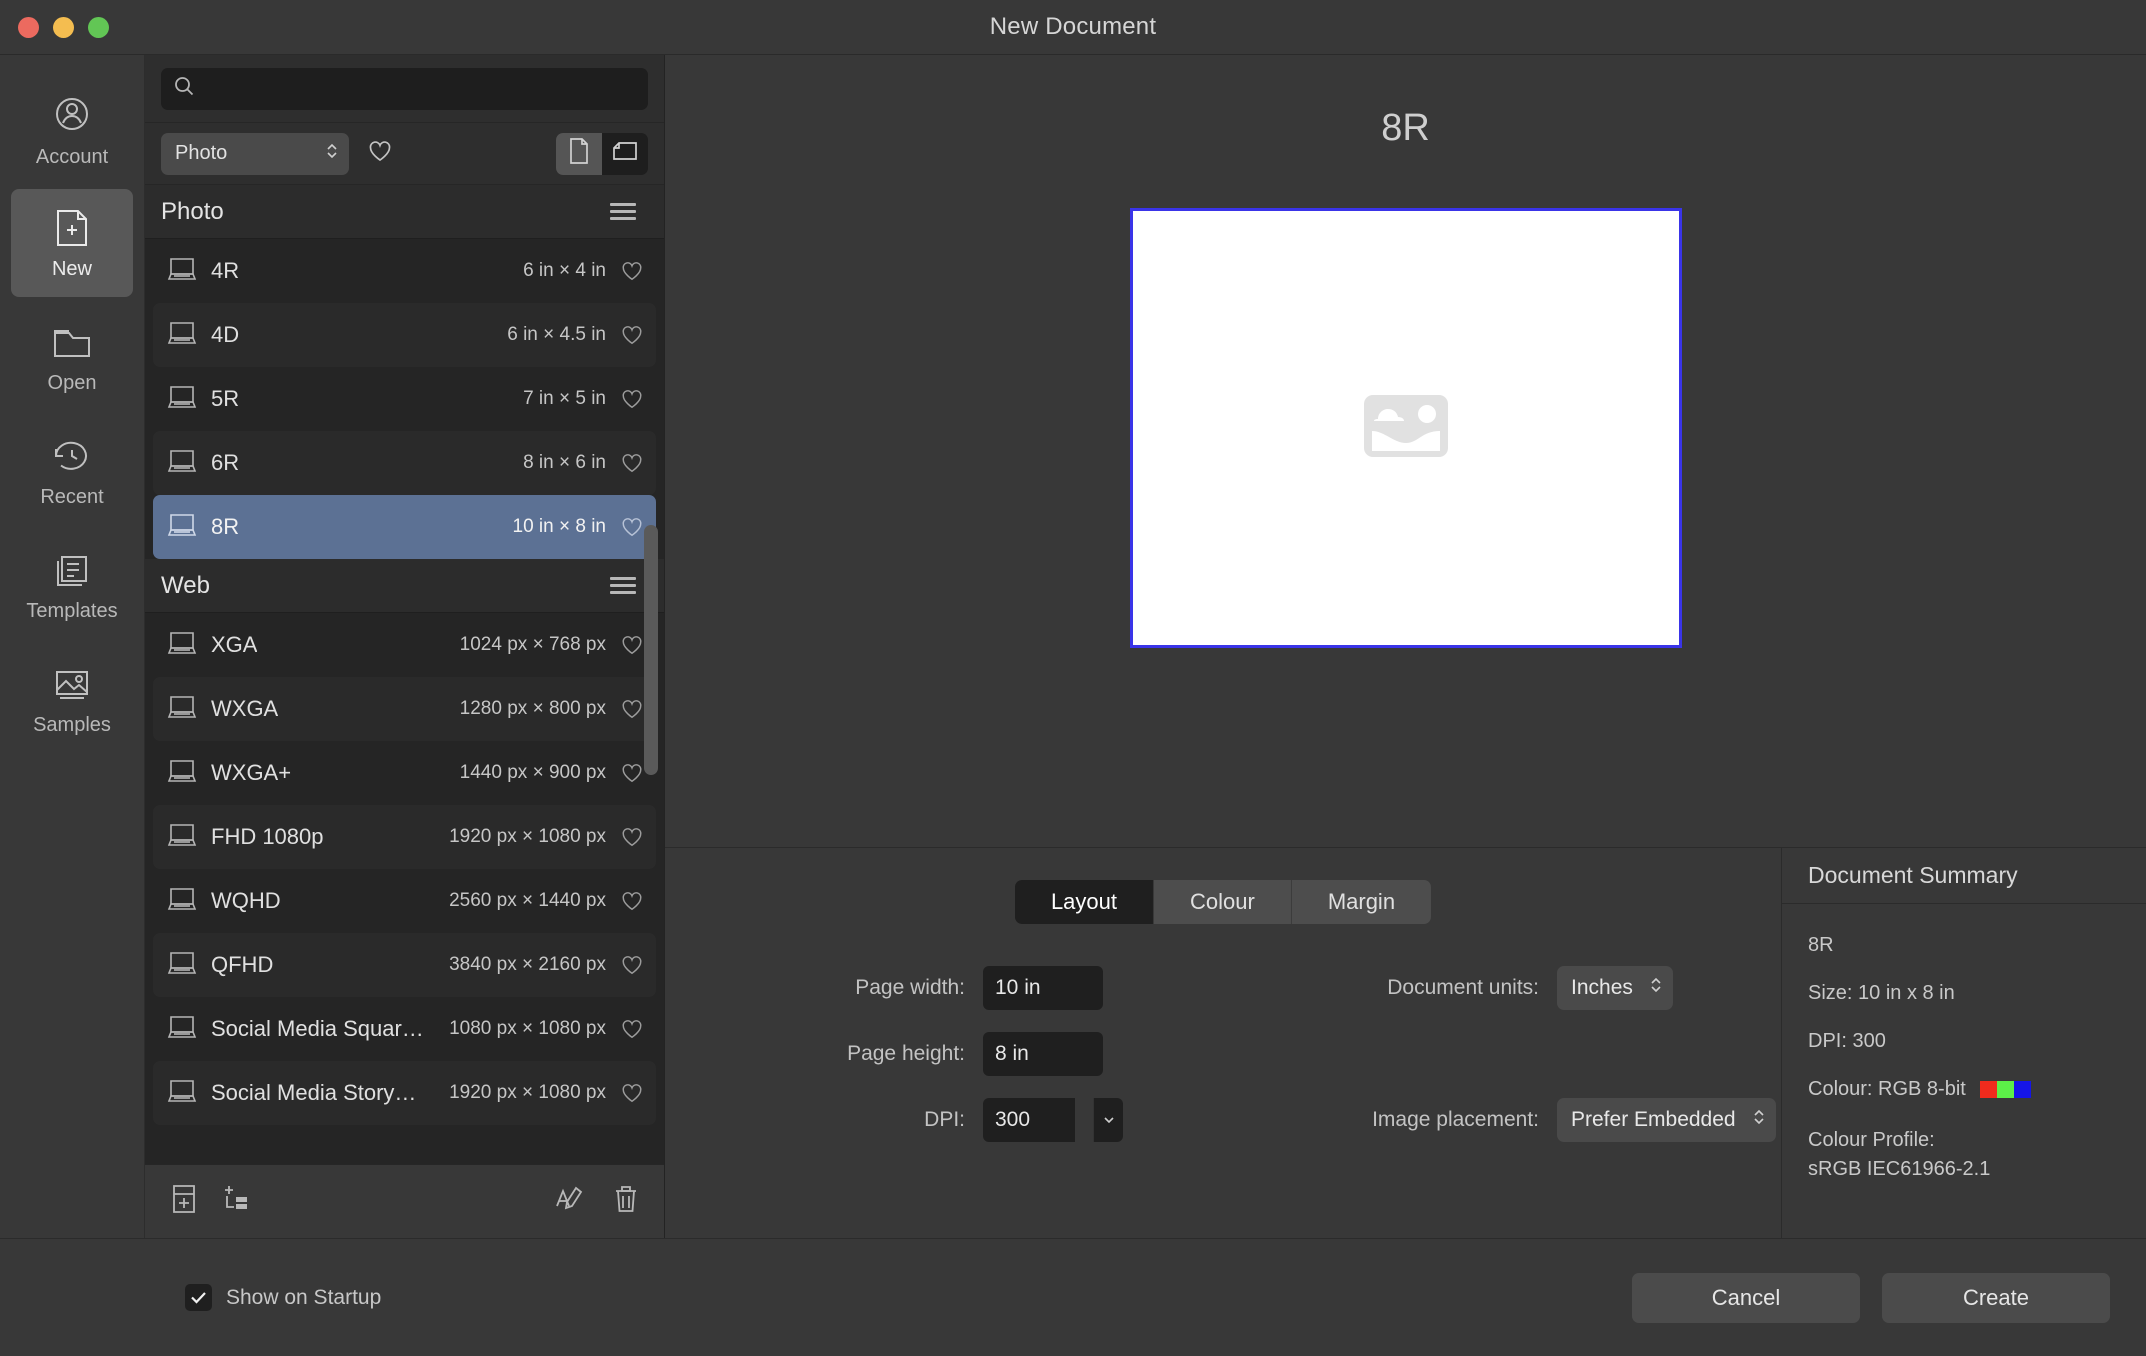 The width and height of the screenshot is (2146, 1356). What do you see at coordinates (225, 270) in the screenshot?
I see `preset-name: 4R` at bounding box center [225, 270].